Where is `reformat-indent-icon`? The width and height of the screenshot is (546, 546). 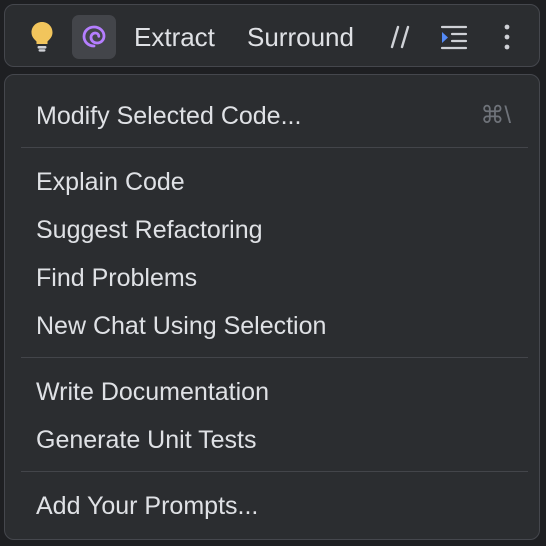
reformat-indent-icon is located at coordinates (454, 37).